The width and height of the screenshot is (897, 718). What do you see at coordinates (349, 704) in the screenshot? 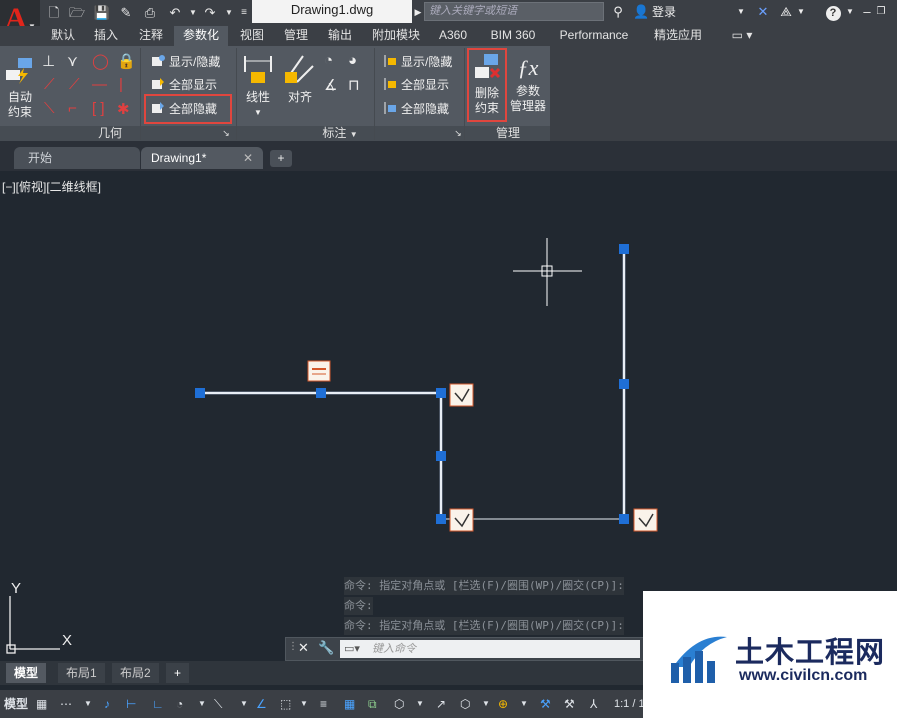
I see `transparency-icon: ▦` at bounding box center [349, 704].